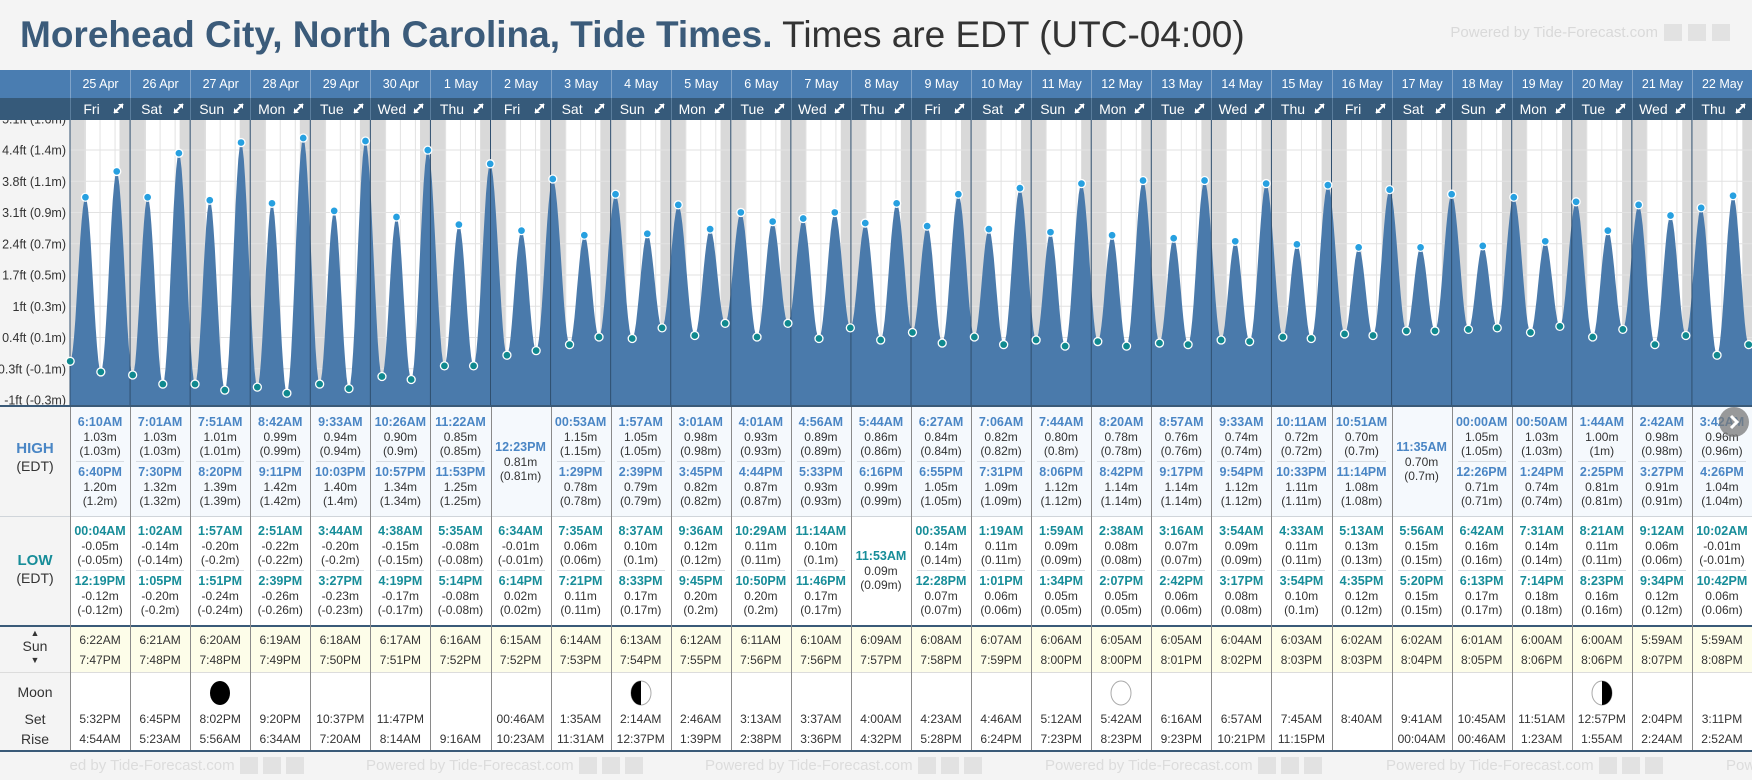 Image resolution: width=1752 pixels, height=780 pixels. What do you see at coordinates (926, 765) in the screenshot?
I see `wave-logo-icon` at bounding box center [926, 765].